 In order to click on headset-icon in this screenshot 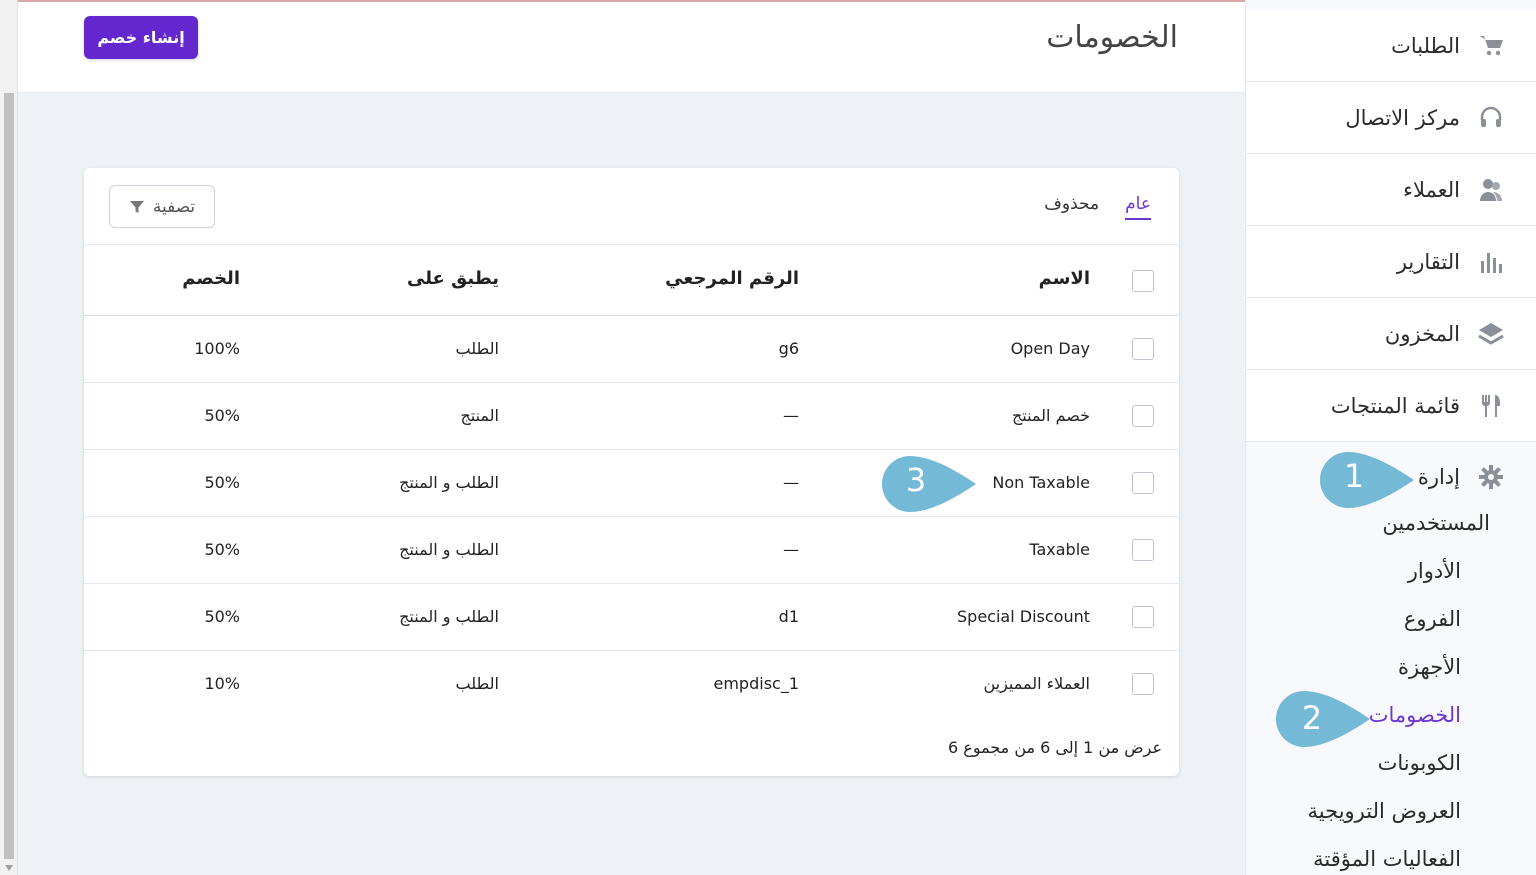, I will do `click(1491, 118)`.